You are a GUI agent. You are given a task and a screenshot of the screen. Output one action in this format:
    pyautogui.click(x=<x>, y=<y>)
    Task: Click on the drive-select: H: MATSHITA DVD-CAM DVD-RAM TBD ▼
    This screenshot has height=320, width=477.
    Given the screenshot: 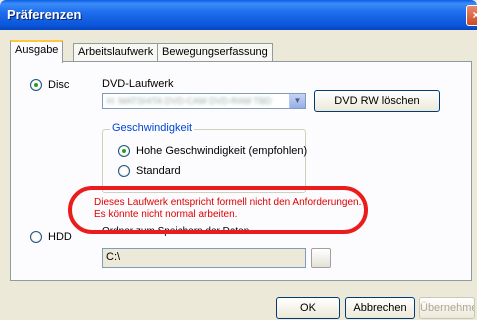 What is the action you would take?
    pyautogui.click(x=204, y=101)
    